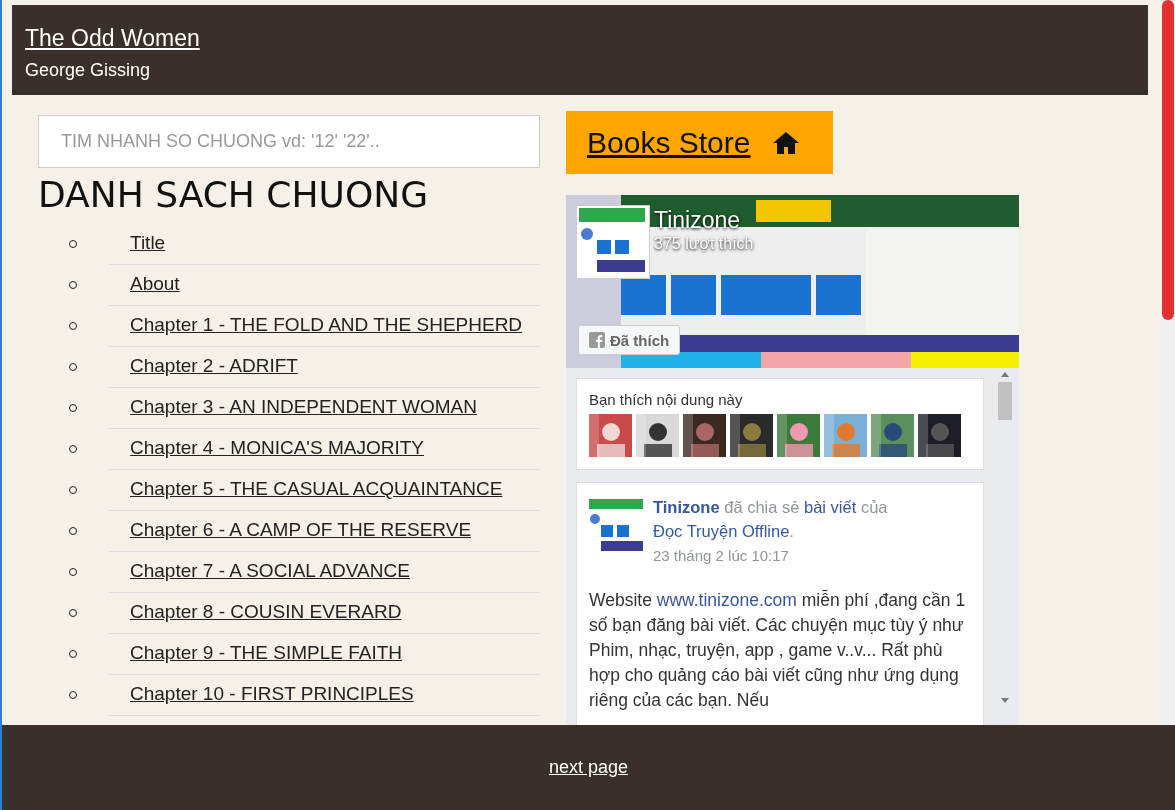 This screenshot has width=1175, height=810. I want to click on page-name: Tinizone, so click(697, 220).